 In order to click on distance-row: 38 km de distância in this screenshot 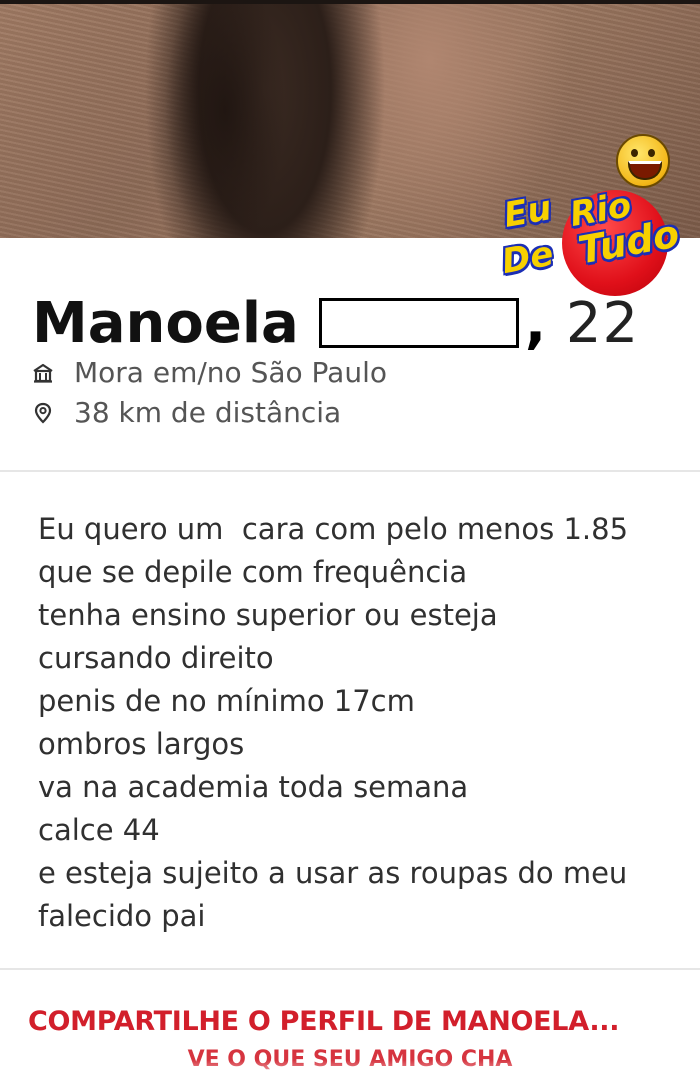, I will do `click(186, 412)`.